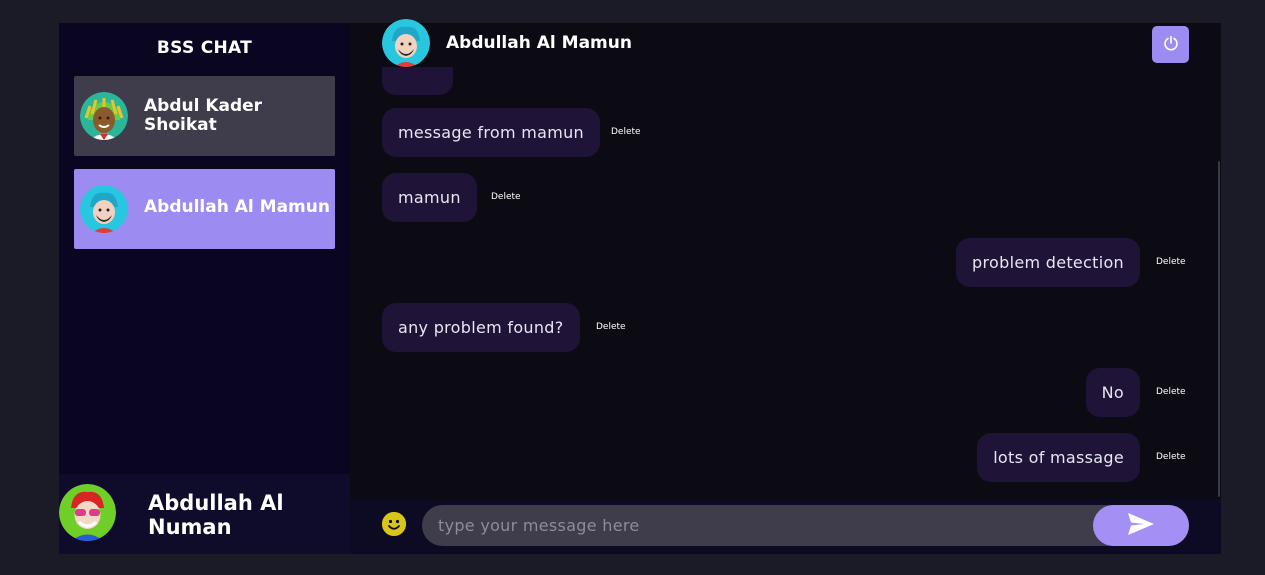  What do you see at coordinates (785, 43) in the screenshot?
I see `chat-header: Abdullah Al Mamun` at bounding box center [785, 43].